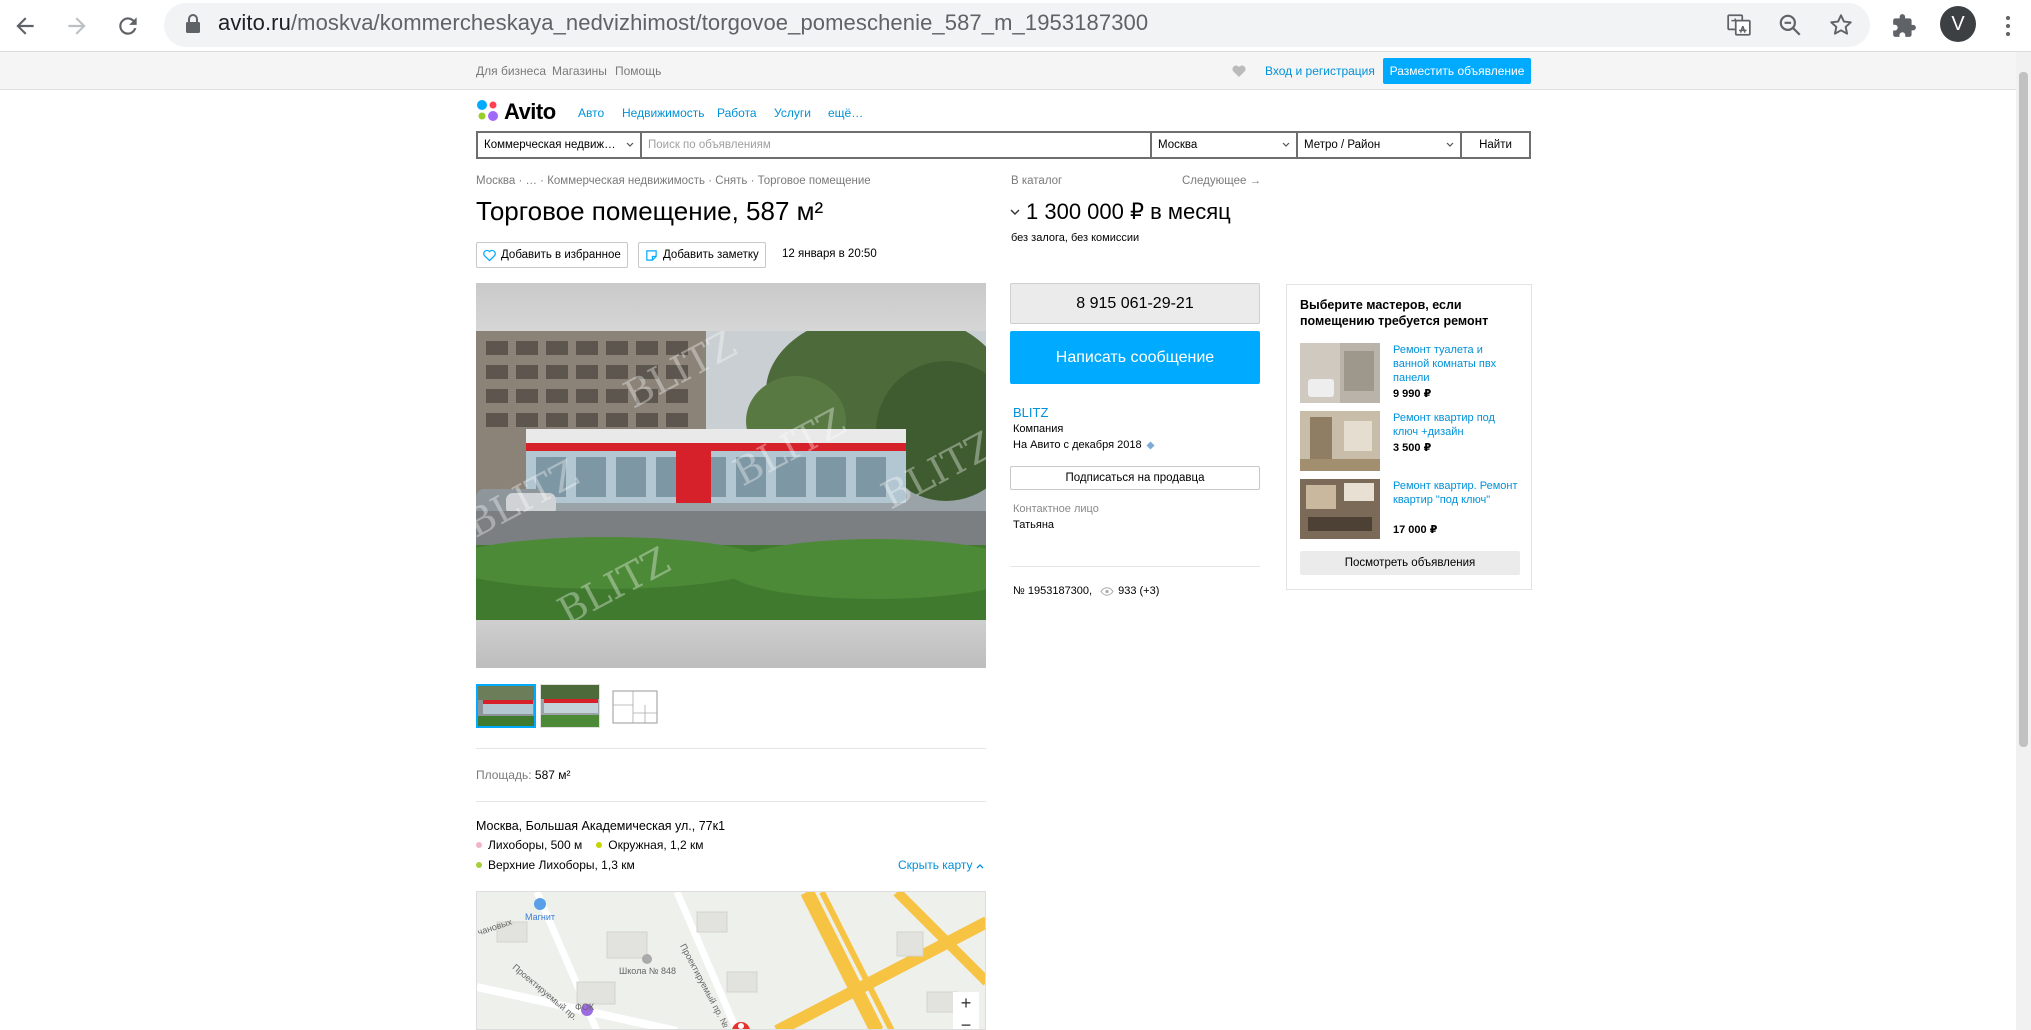 This screenshot has width=2031, height=1030. I want to click on page-title: Торговое помещение, 587 м², so click(650, 211).